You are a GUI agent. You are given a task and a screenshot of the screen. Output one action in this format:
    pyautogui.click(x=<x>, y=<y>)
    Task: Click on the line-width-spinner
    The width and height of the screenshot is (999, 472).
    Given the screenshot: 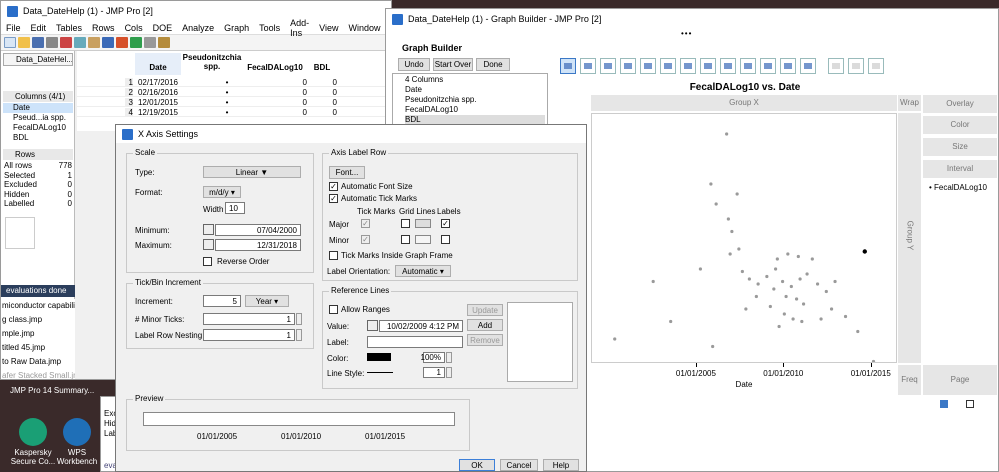 What is the action you would take?
    pyautogui.click(x=449, y=372)
    